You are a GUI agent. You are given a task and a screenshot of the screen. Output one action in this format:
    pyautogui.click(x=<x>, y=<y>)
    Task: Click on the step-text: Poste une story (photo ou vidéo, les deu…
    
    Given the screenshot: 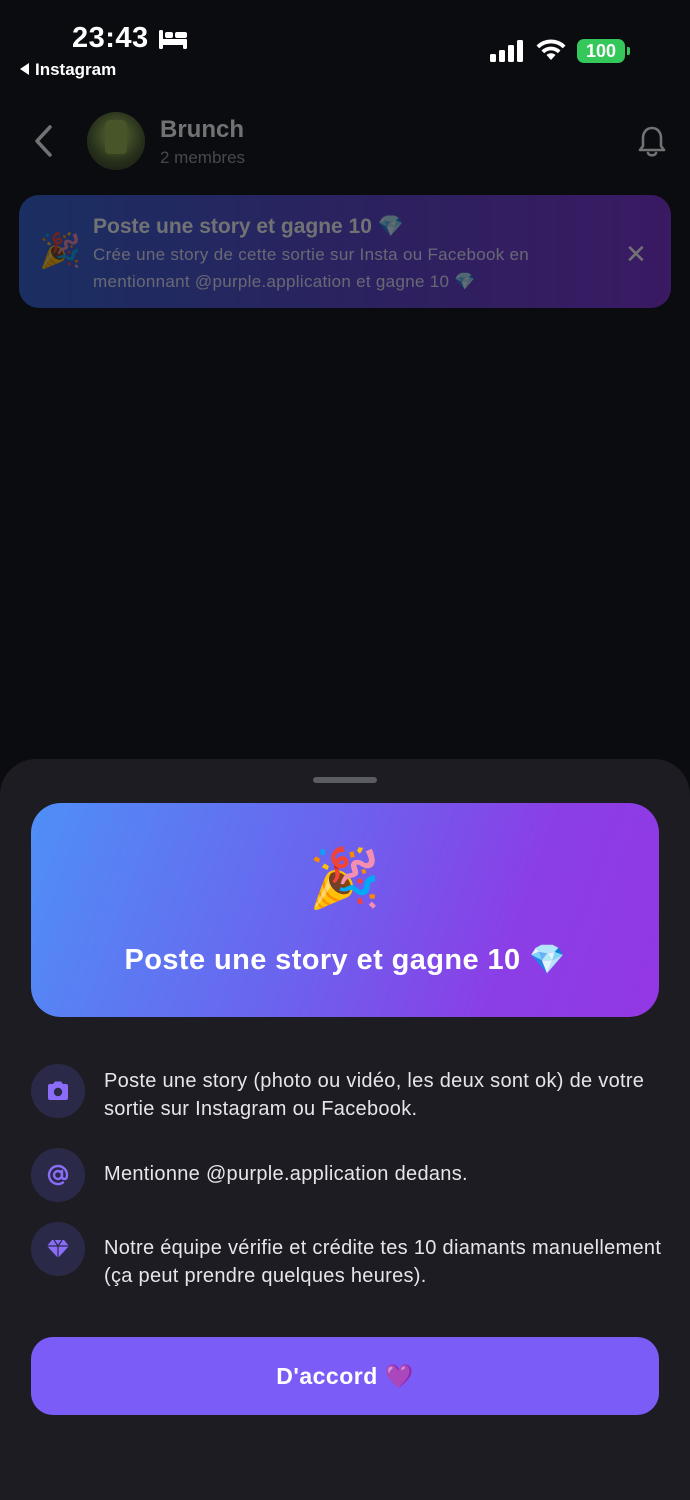 What is the action you would take?
    pyautogui.click(x=374, y=1095)
    